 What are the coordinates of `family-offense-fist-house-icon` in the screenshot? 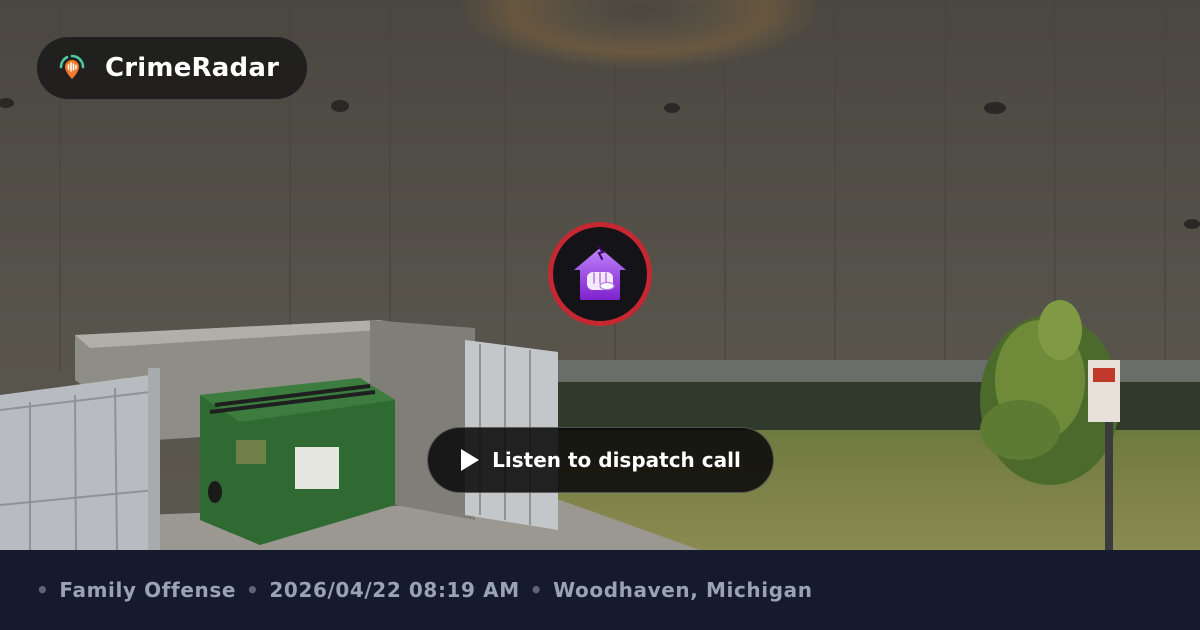 It's located at (600, 274).